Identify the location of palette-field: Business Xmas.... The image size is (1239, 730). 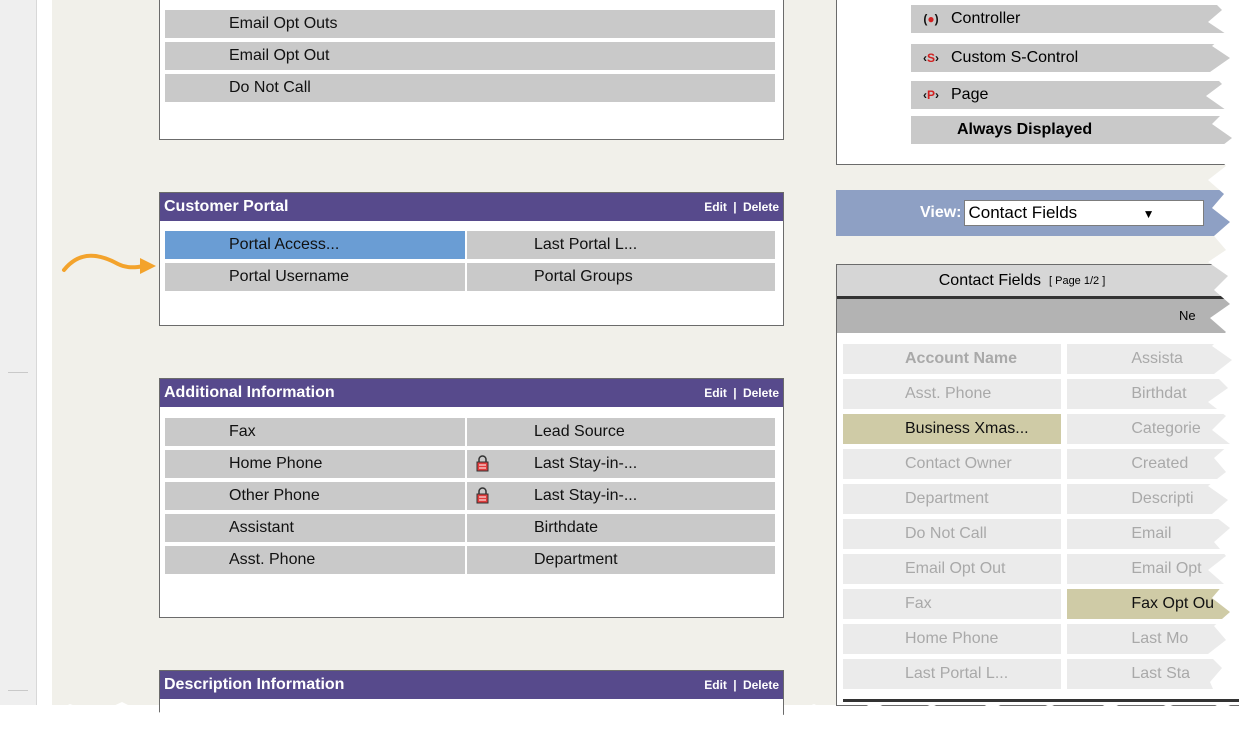
(952, 429).